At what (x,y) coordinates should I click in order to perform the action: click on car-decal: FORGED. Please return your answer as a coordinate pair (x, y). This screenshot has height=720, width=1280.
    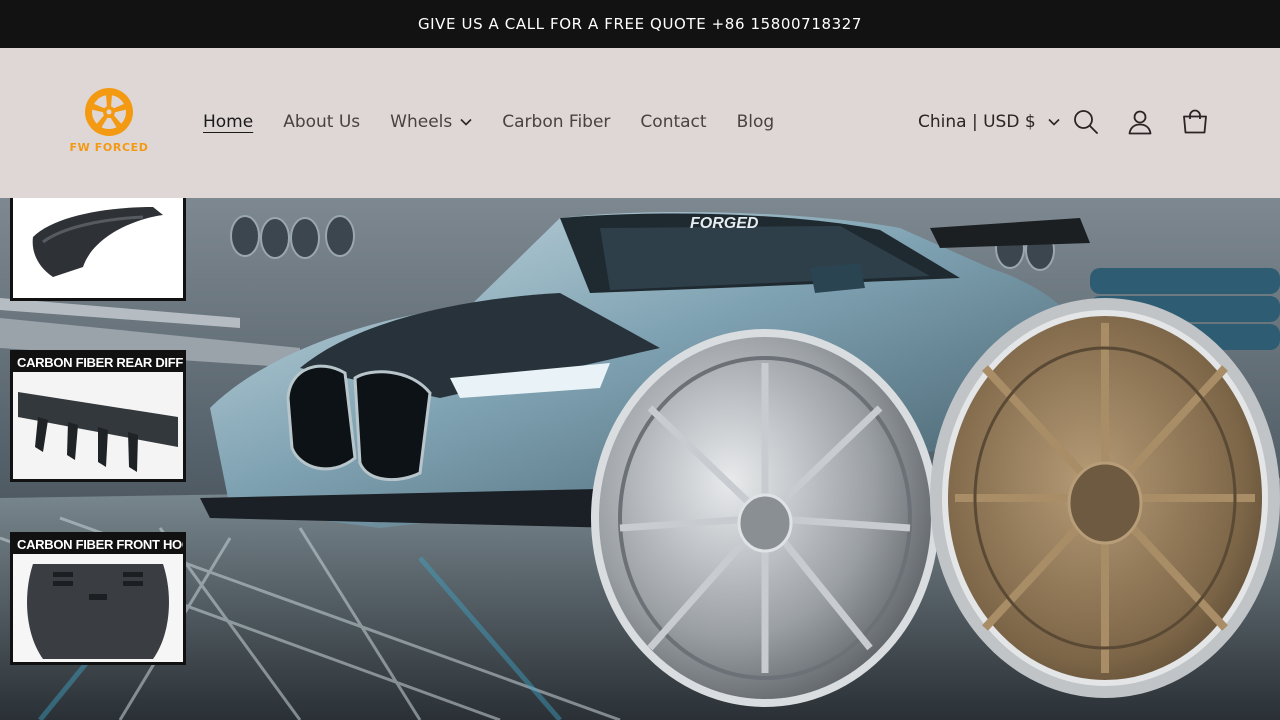
    Looking at the image, I should click on (724, 223).